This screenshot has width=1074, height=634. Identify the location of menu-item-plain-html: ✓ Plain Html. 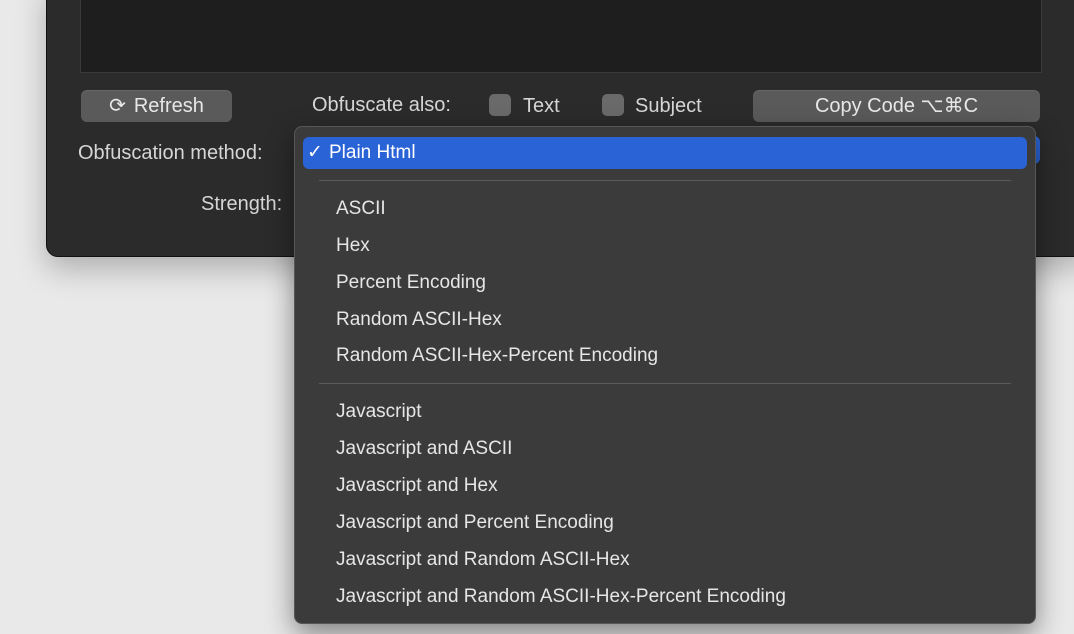
(665, 153).